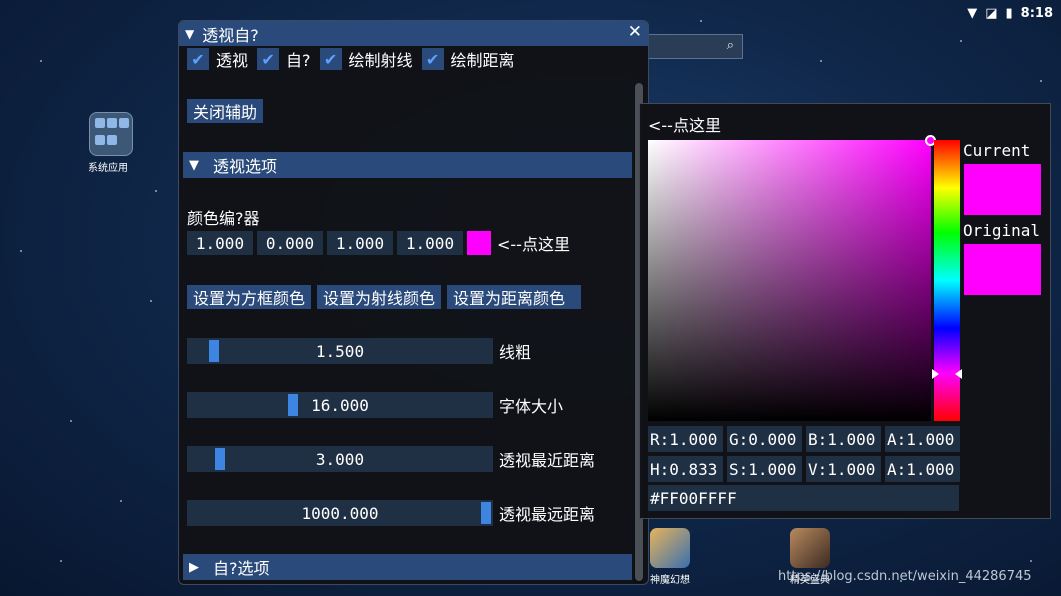 The image size is (1061, 596). I want to click on checkbox-draw-lines: ✔ 绘制射线, so click(366, 59).